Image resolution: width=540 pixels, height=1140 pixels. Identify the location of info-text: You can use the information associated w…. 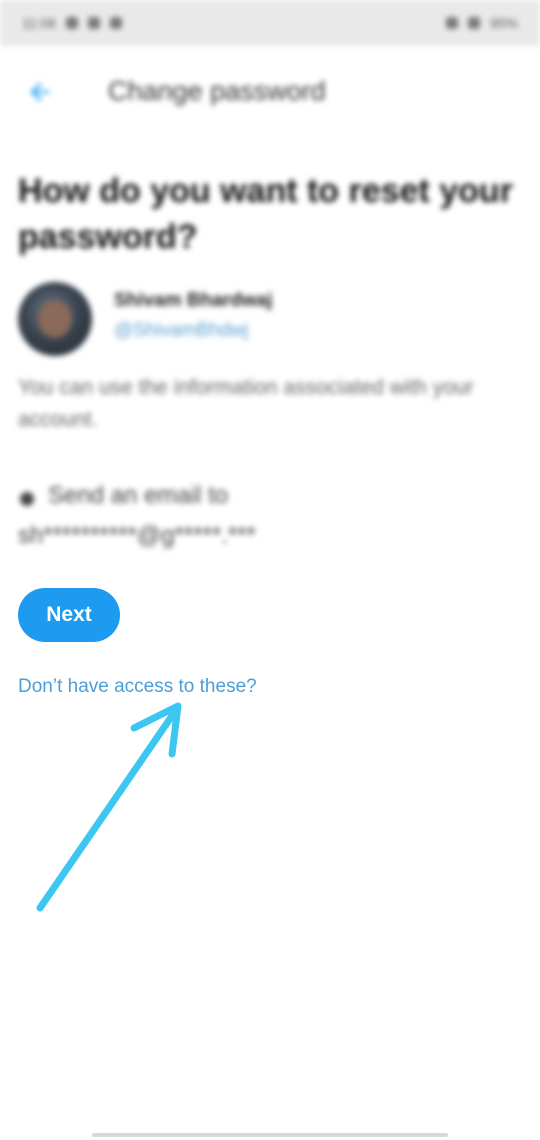
(246, 403).